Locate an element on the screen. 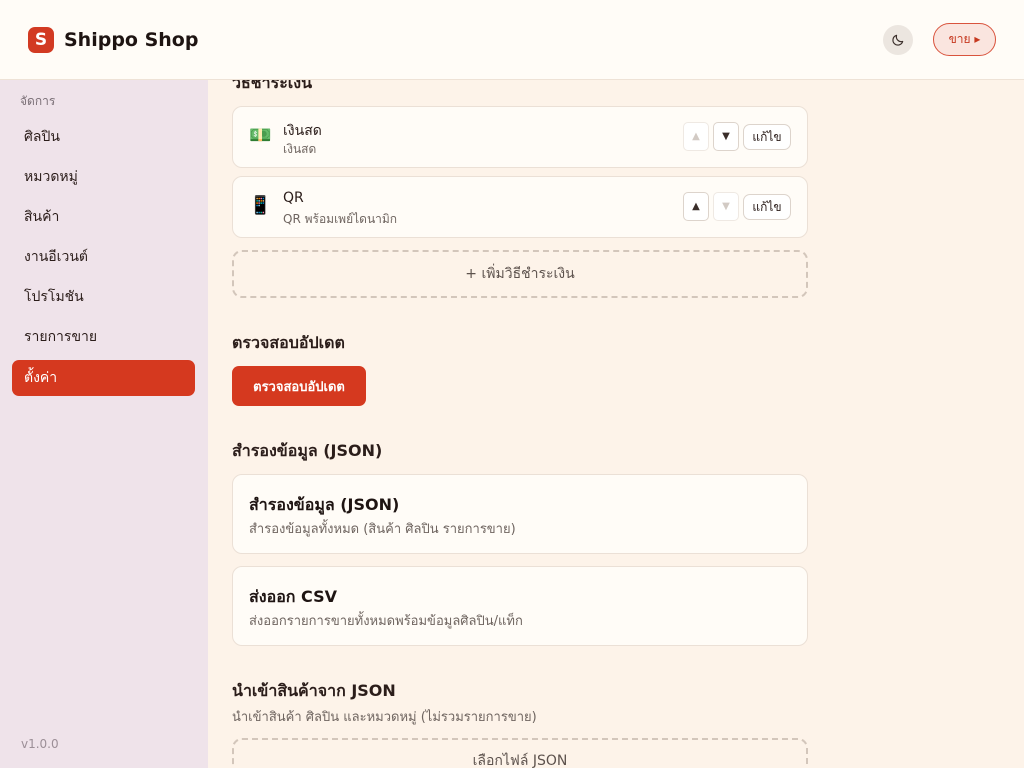 Image resolution: width=1024 pixels, height=768 pixels. import-json-heading: นำเข้าสินค้าจาก JSON is located at coordinates (314, 690).